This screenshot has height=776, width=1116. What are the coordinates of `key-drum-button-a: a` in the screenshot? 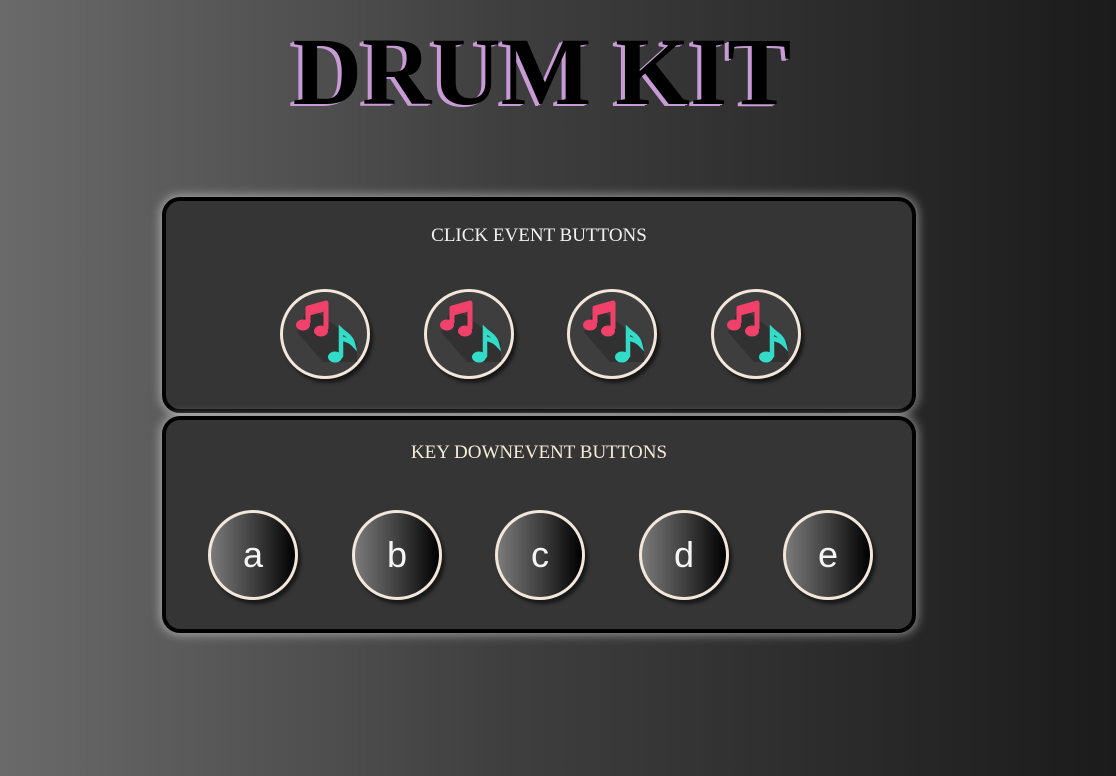 It's located at (253, 555).